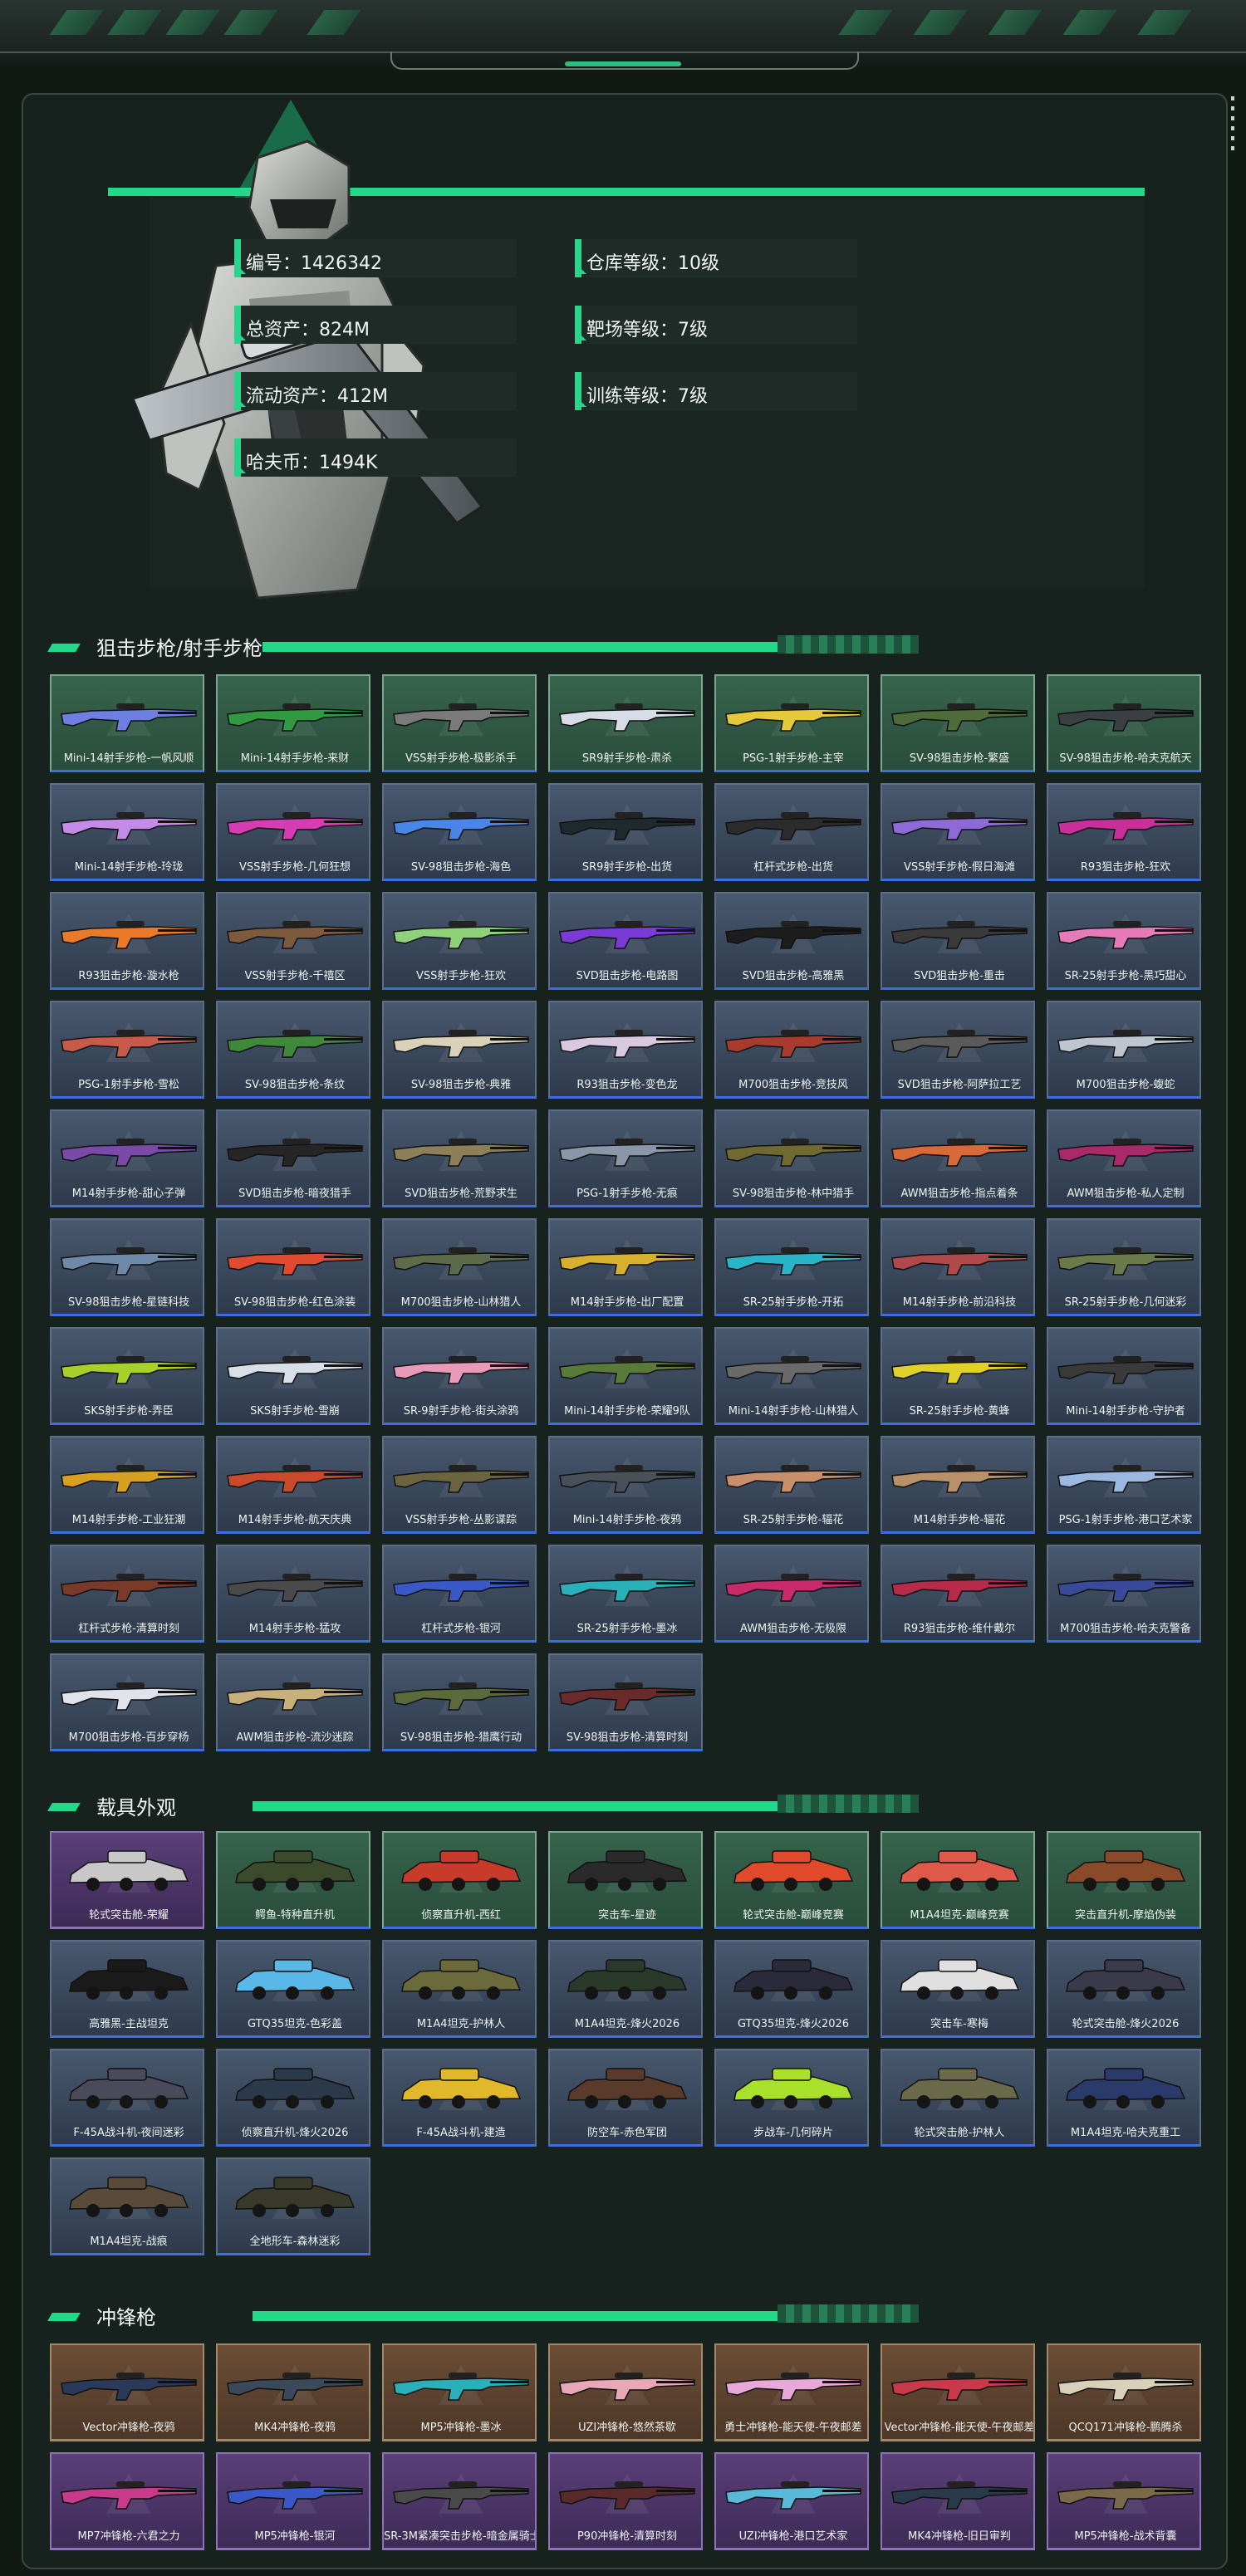 This screenshot has height=2576, width=1246. What do you see at coordinates (958, 2392) in the screenshot?
I see `weapon-skin-card: Vector冲锋枪-能天使-午夜邮差` at bounding box center [958, 2392].